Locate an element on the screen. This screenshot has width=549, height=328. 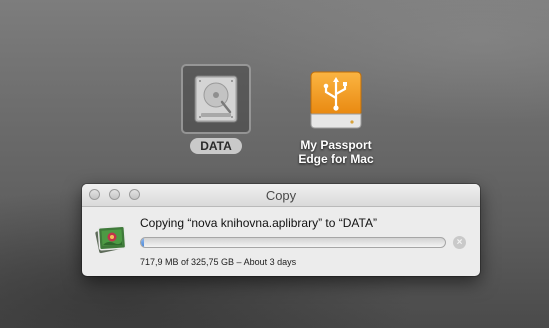
window-titlebar: Copy is located at coordinates (281, 195).